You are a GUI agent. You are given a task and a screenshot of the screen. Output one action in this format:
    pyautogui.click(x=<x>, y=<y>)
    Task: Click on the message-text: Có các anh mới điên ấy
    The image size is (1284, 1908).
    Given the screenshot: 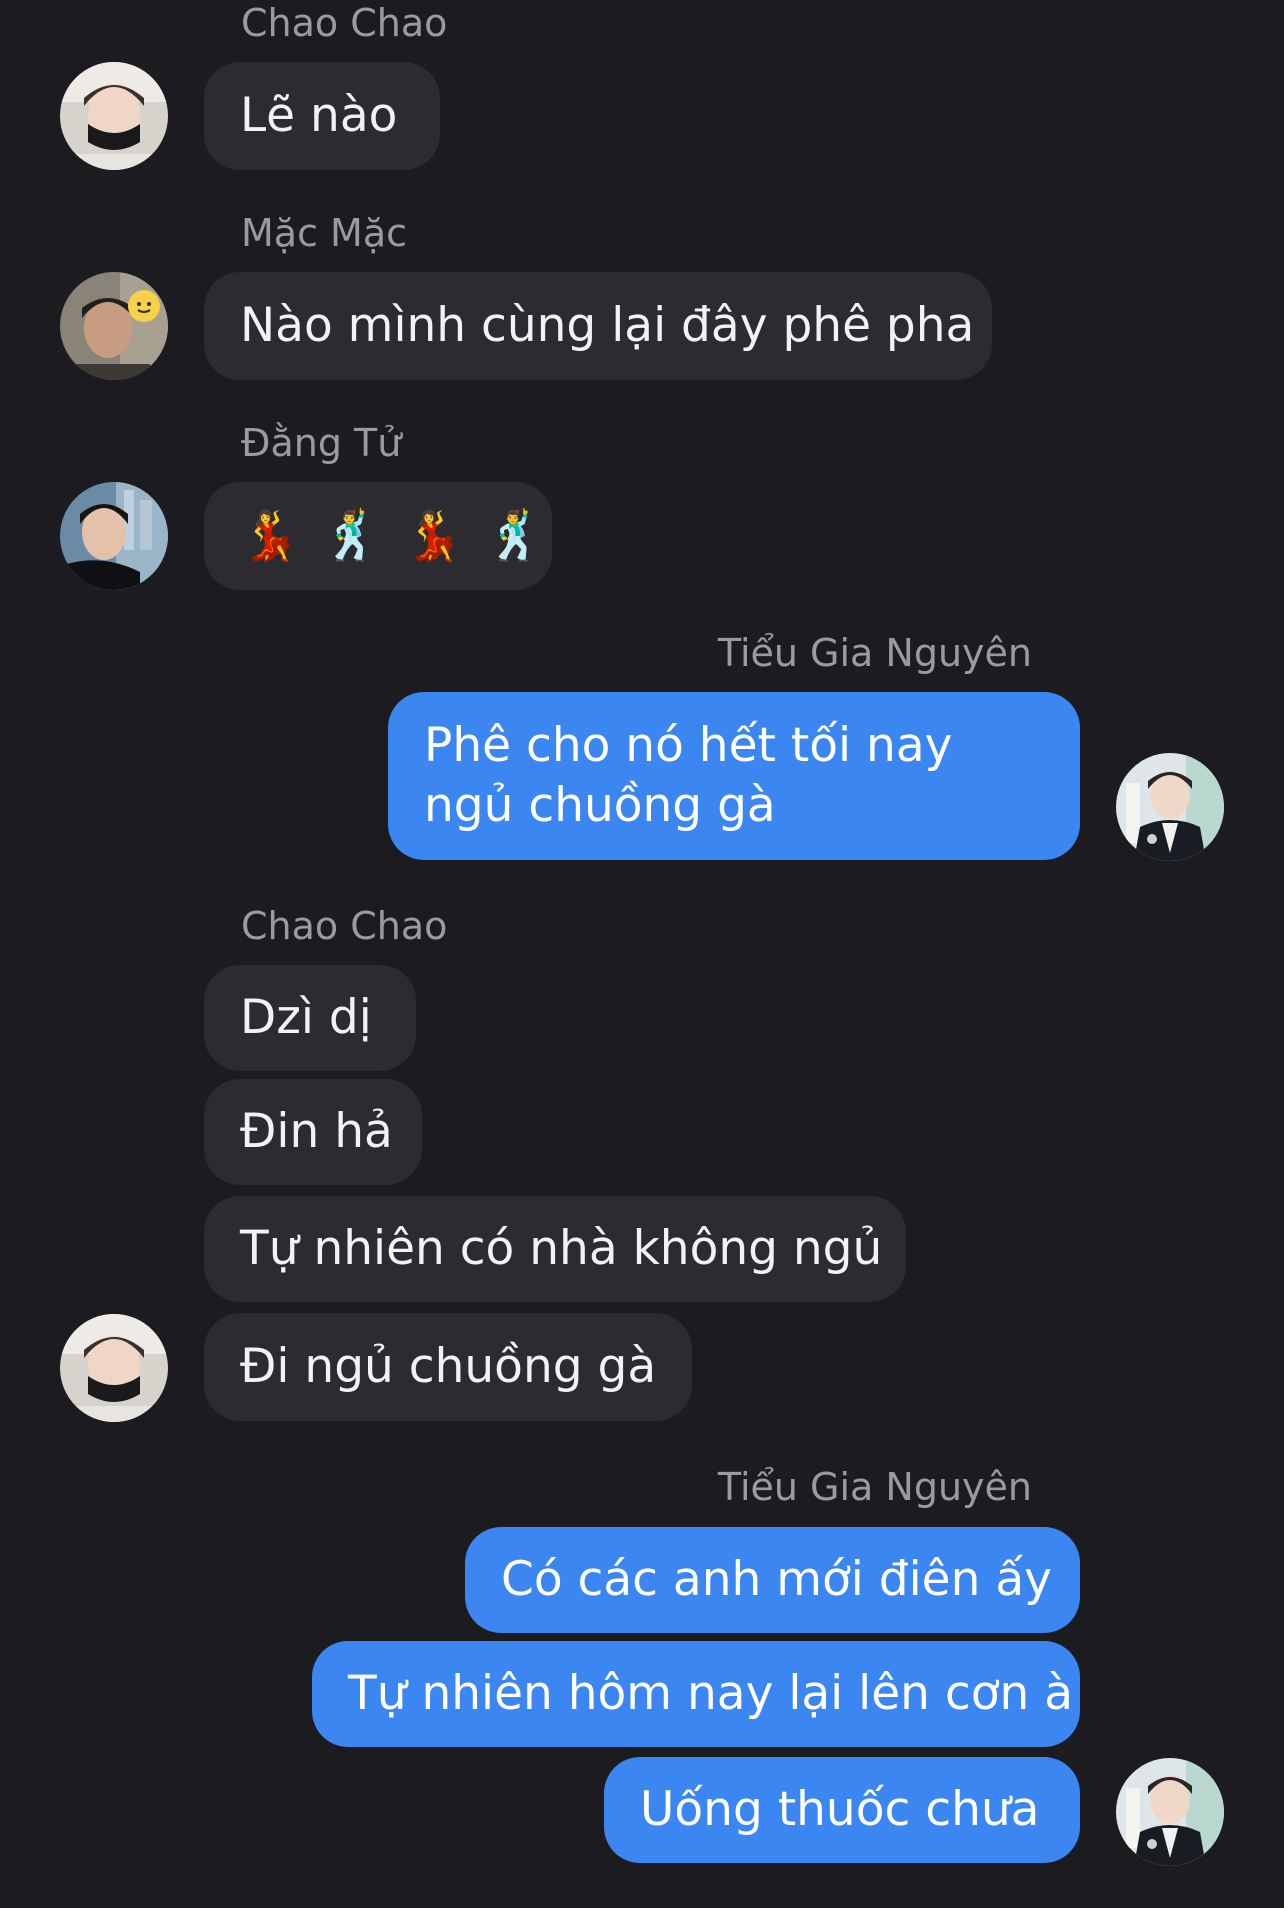 What is the action you would take?
    pyautogui.click(x=776, y=1579)
    